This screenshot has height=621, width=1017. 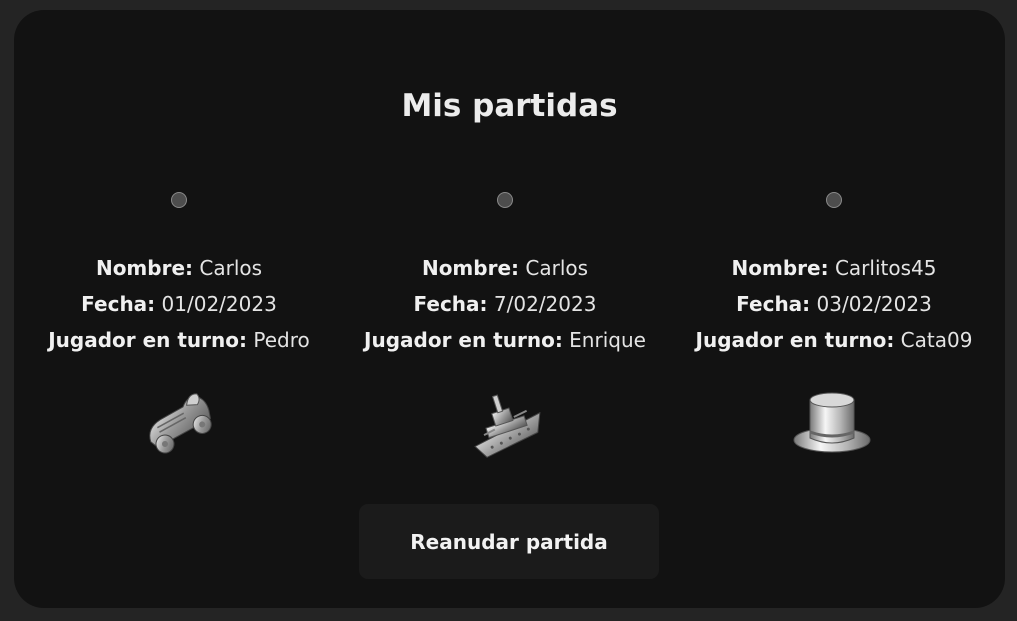 I want to click on game-turn-row: Jugador en turno: Pedro, so click(x=179, y=340).